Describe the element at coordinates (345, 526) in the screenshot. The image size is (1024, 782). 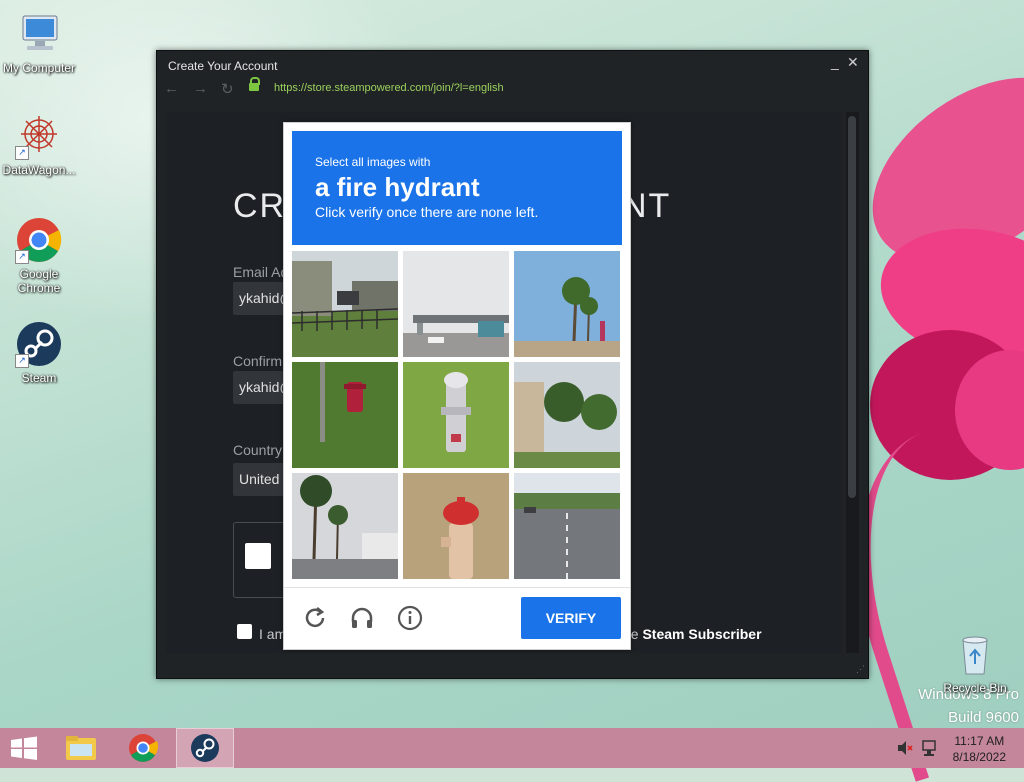
I see `captcha-tile-street-palms` at that location.